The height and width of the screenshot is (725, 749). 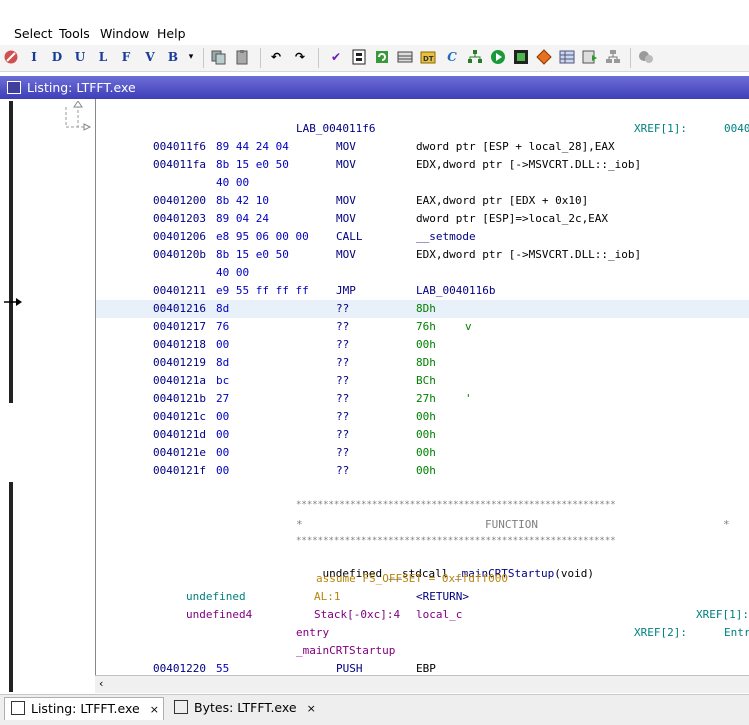 What do you see at coordinates (426, 398) in the screenshot?
I see `data-value: 27h` at bounding box center [426, 398].